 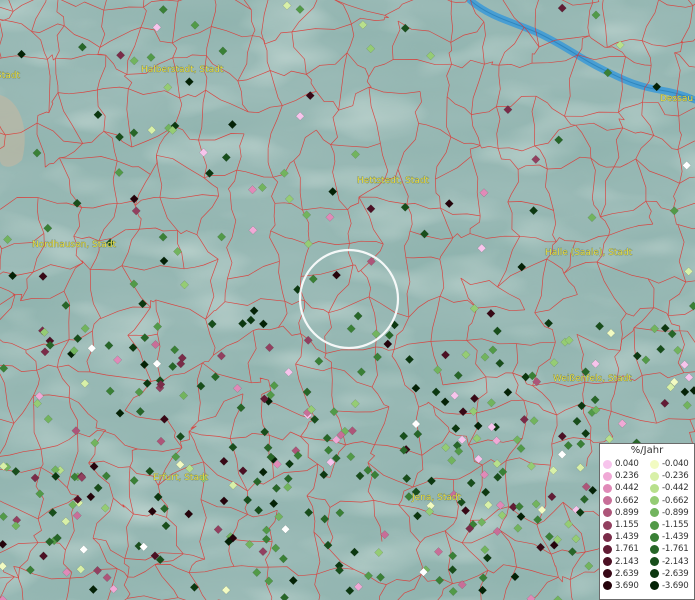 What do you see at coordinates (675, 476) in the screenshot?
I see `legend-value: -0.236` at bounding box center [675, 476].